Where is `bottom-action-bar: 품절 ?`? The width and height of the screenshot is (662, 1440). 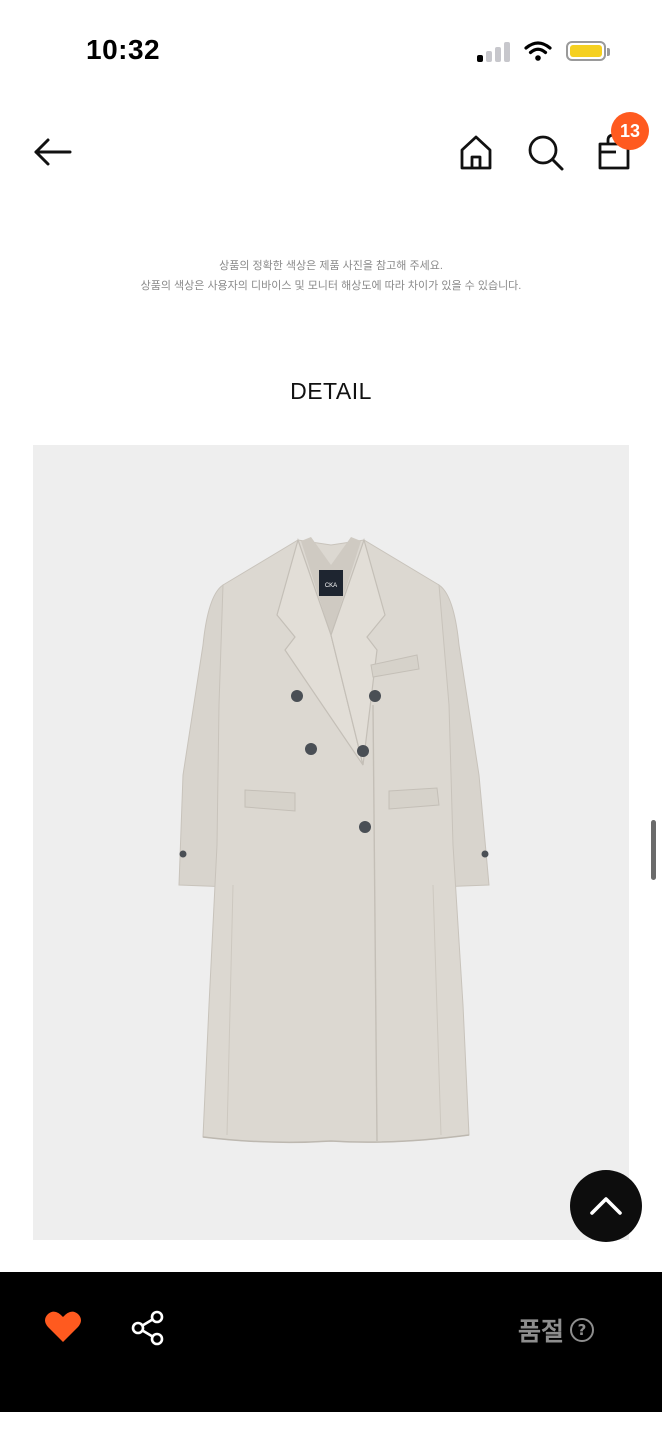
bottom-action-bar: 품절 ? is located at coordinates (331, 1342).